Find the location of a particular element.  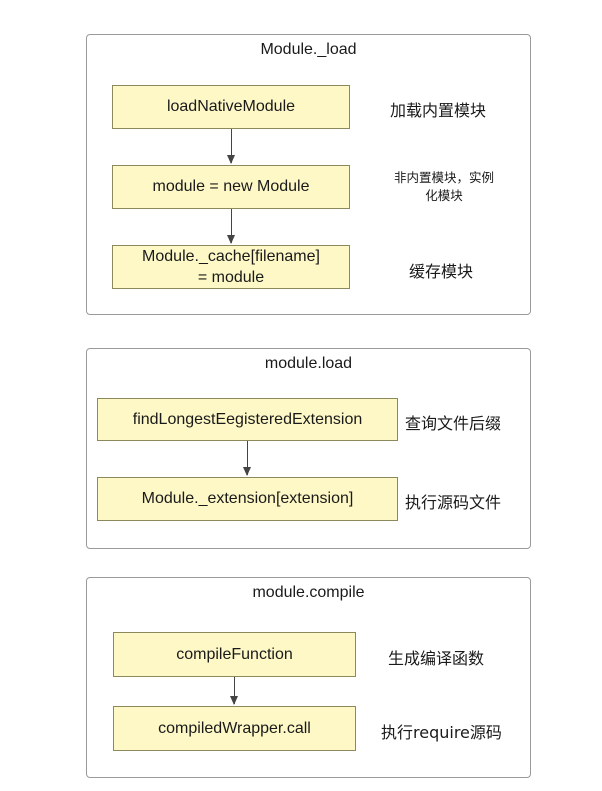

note-cache-module: 缓存模块 is located at coordinates (441, 271).